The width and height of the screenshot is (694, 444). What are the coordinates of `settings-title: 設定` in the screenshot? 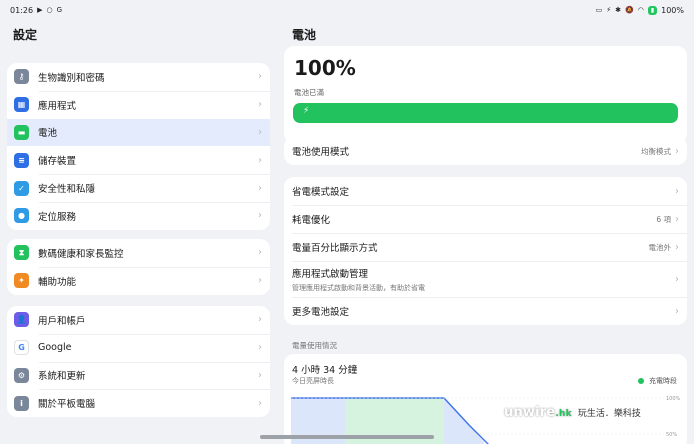 It's located at (25, 35).